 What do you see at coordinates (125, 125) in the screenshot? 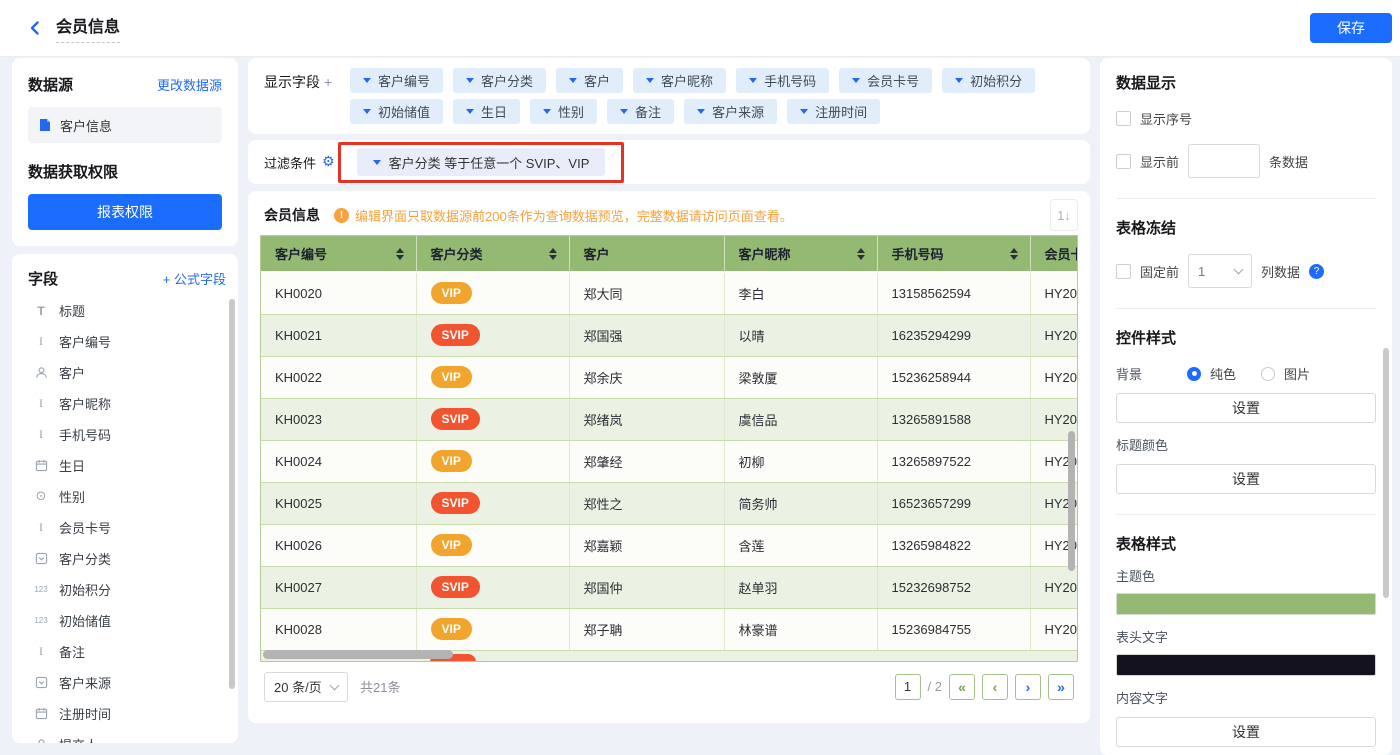
I see `datasource-item: 客户信息` at bounding box center [125, 125].